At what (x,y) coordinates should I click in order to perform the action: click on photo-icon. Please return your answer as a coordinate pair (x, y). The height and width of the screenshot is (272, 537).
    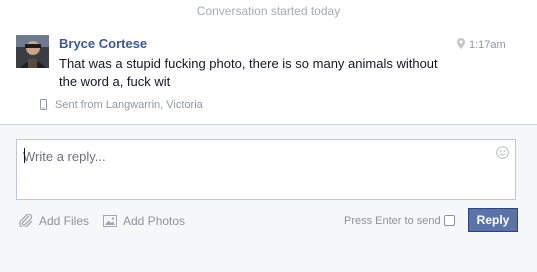
    Looking at the image, I should click on (110, 221).